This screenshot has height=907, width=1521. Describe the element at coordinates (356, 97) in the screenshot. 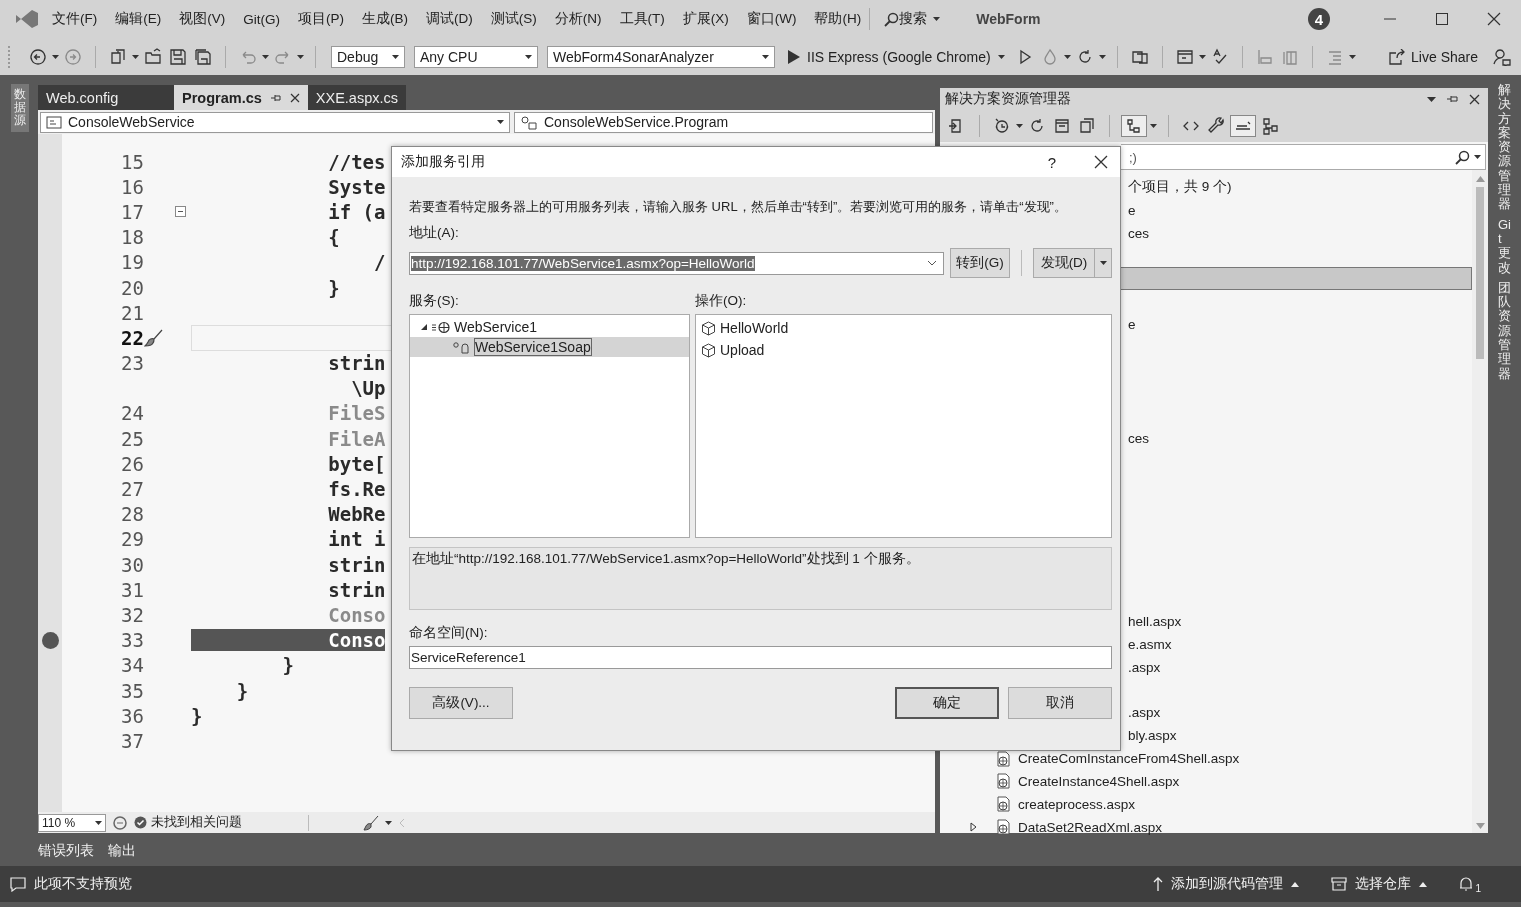

I see `document-tab: XXE.aspx.cs` at that location.